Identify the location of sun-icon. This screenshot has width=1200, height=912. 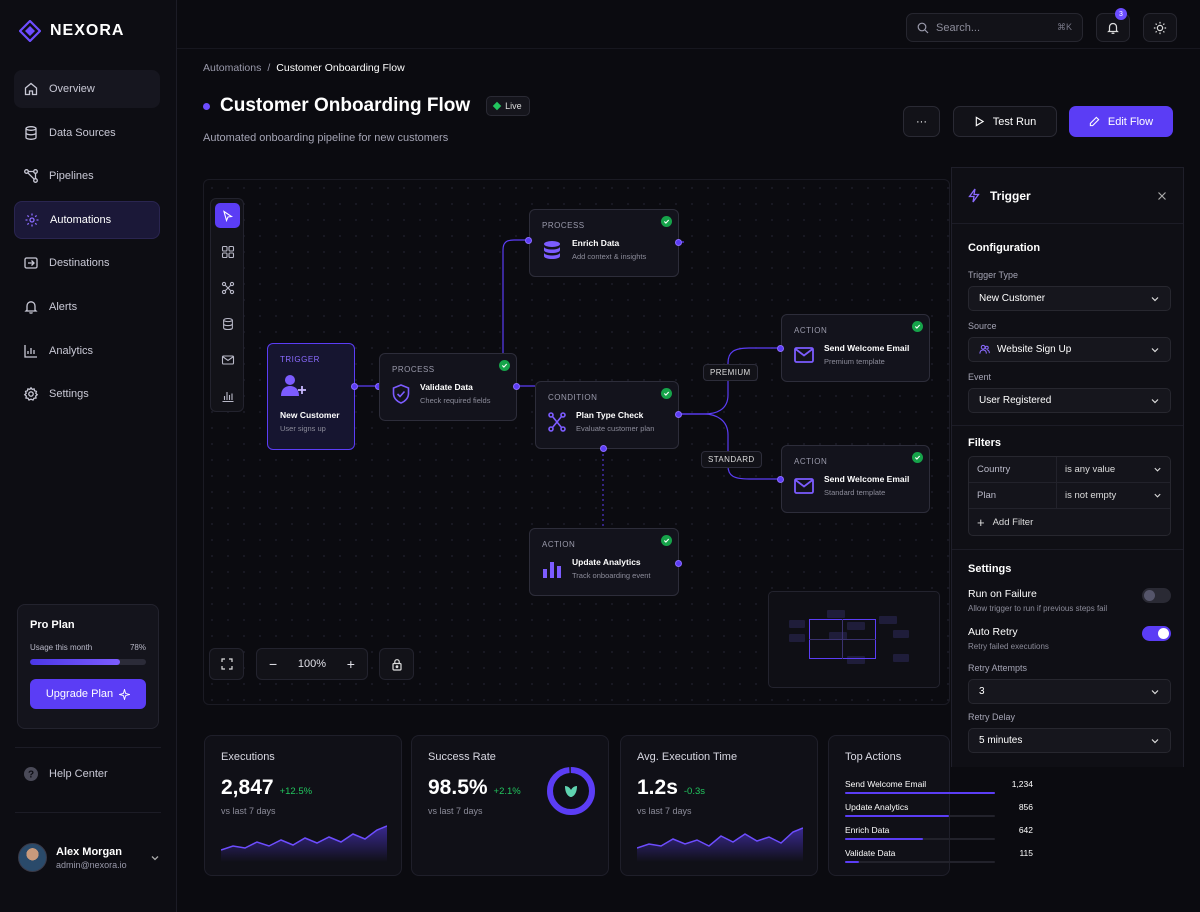
(1160, 27).